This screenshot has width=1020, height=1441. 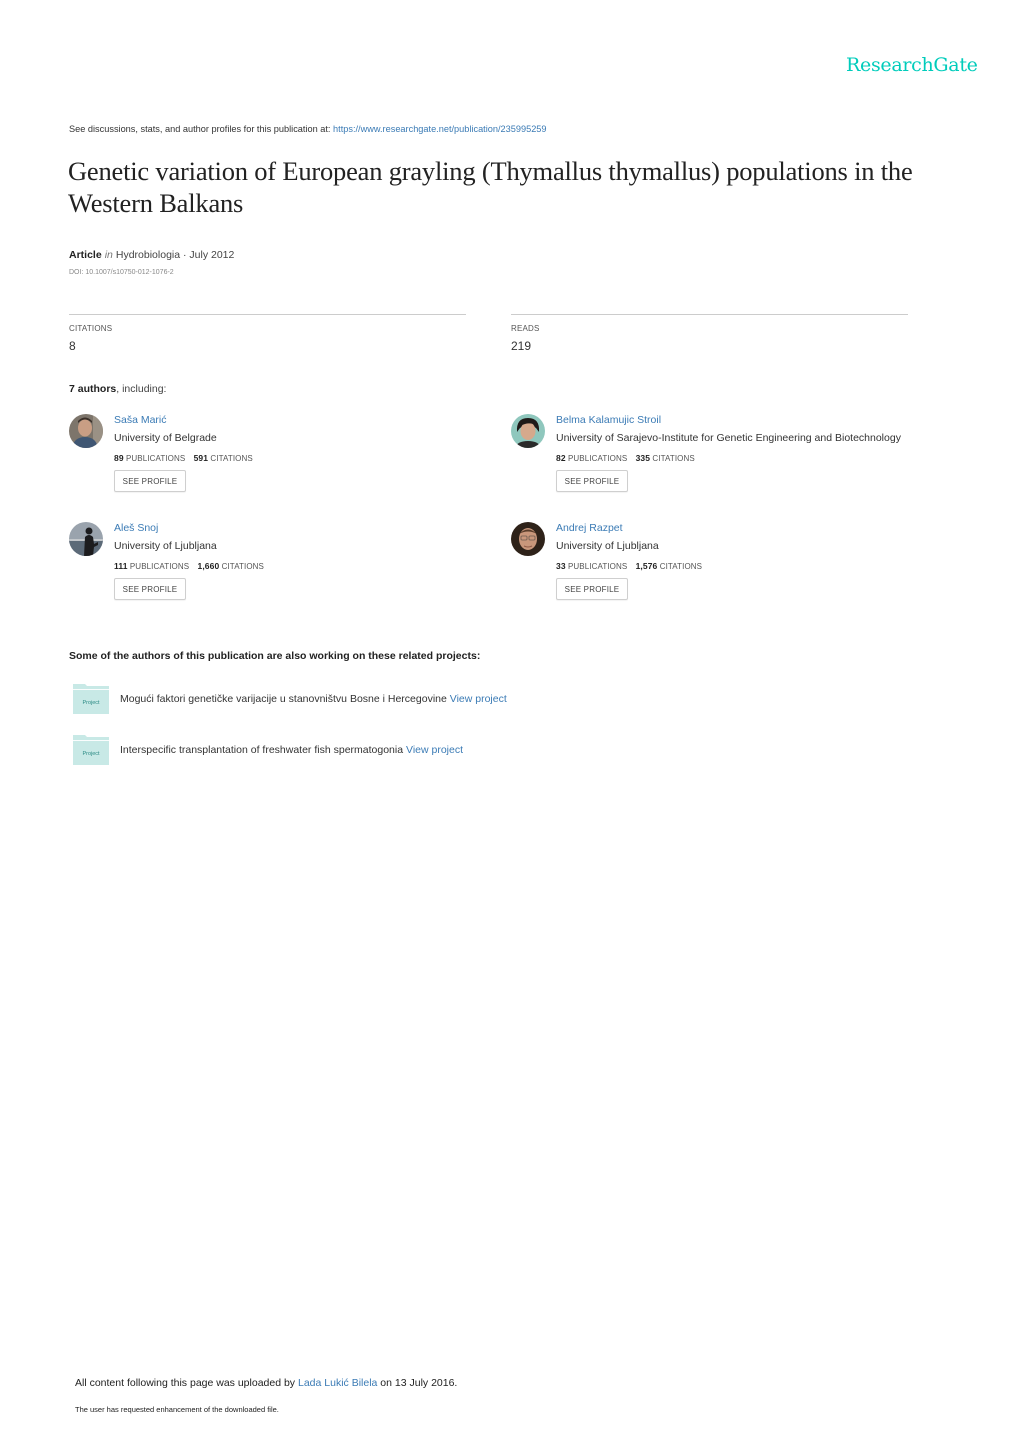 What do you see at coordinates (561, 566) in the screenshot?
I see `publications-count: 33` at bounding box center [561, 566].